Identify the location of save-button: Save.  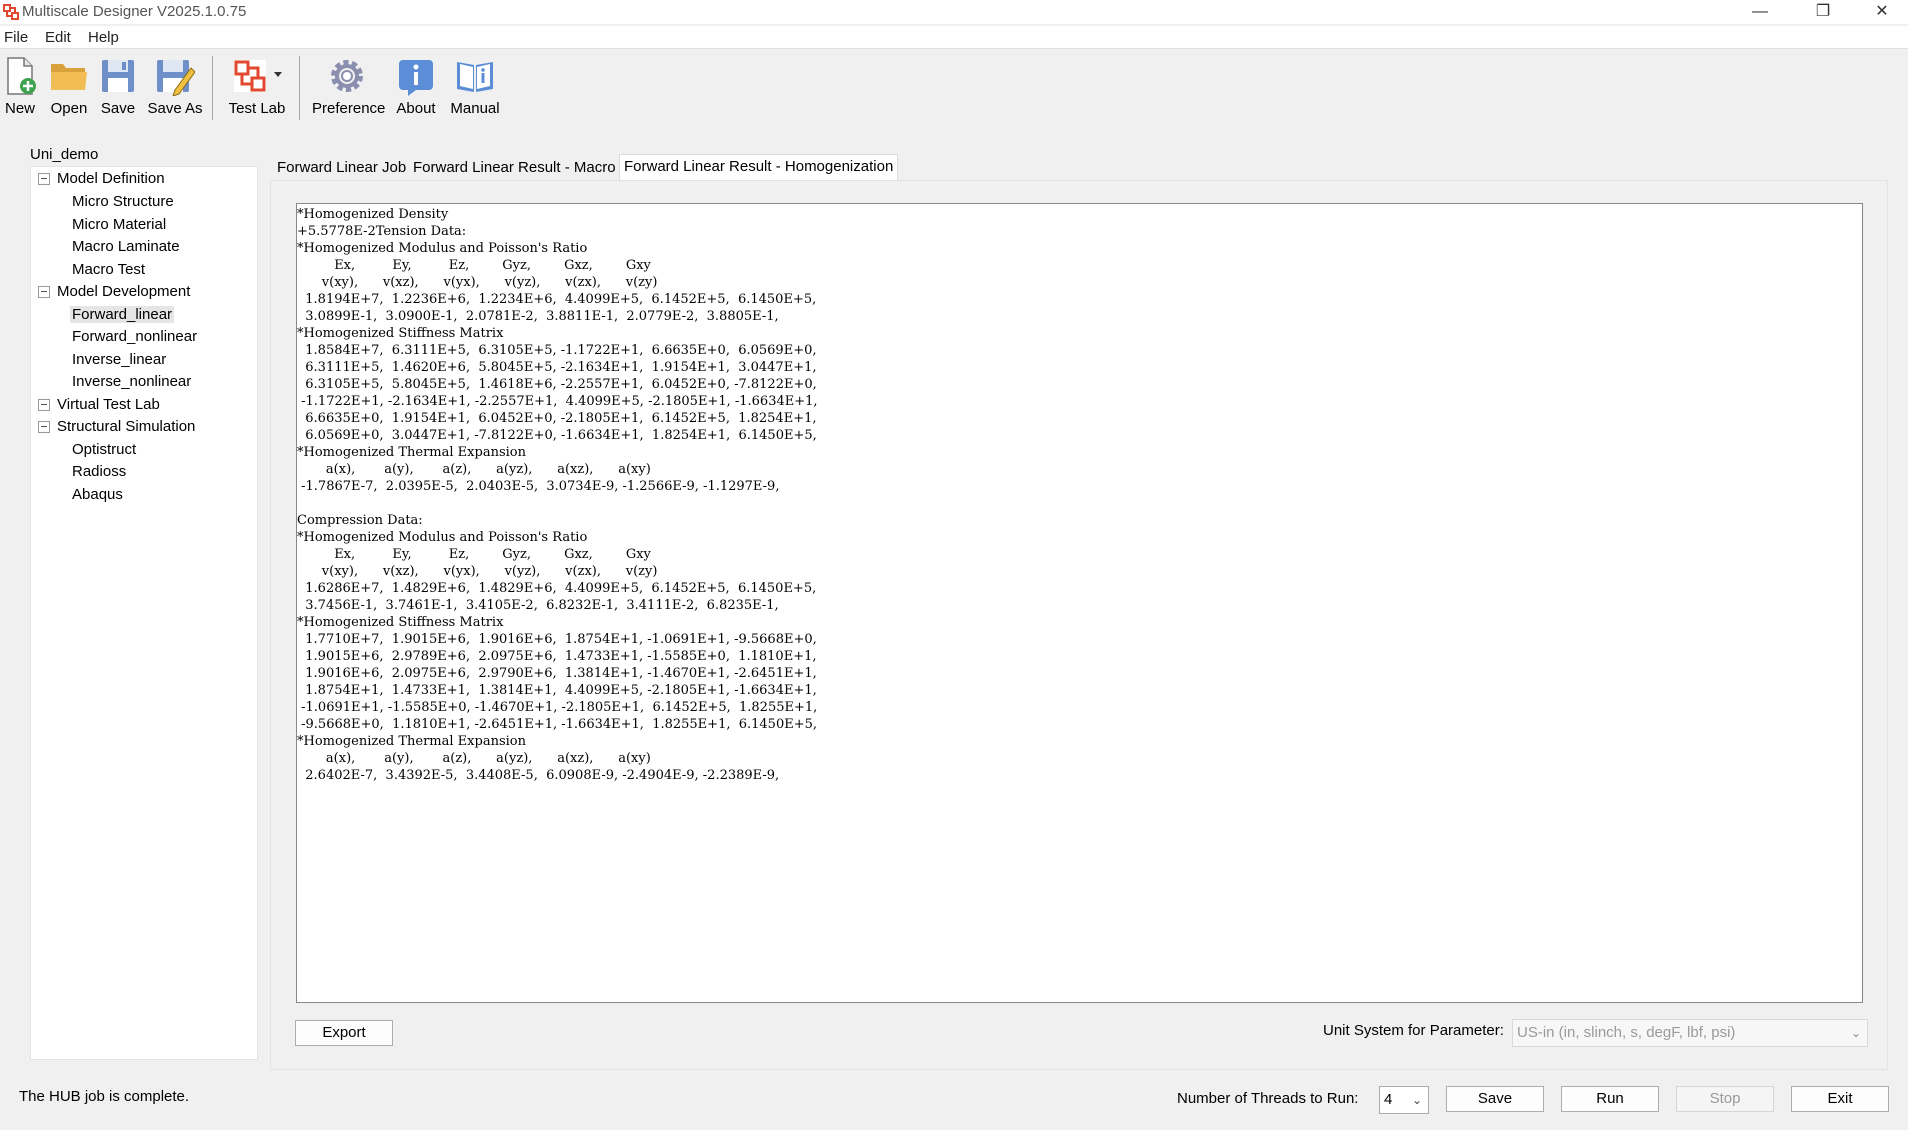
(1495, 1099).